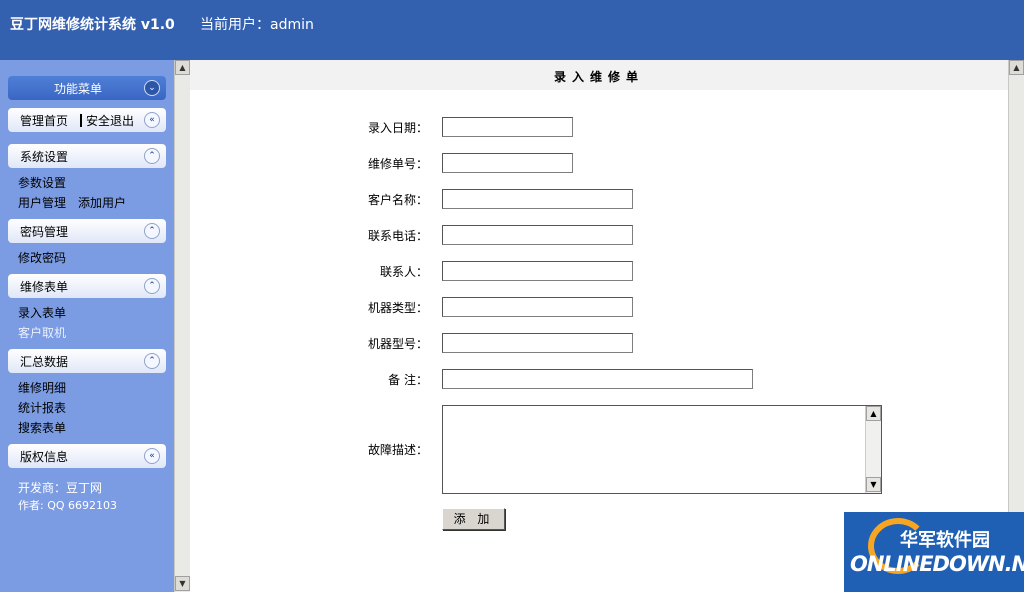 The image size is (1024, 592). I want to click on customer-name-input, so click(537, 199).